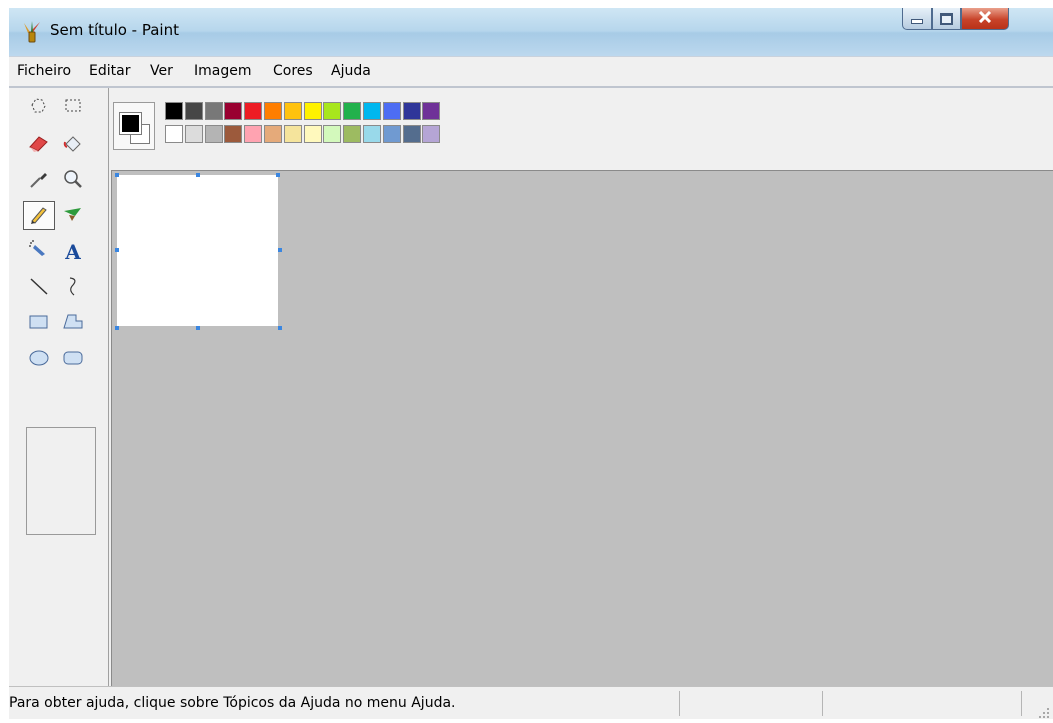  What do you see at coordinates (531, 71) in the screenshot?
I see `menu-bar: Ficheiro Editar Ver Imagem Cores Ajuda` at bounding box center [531, 71].